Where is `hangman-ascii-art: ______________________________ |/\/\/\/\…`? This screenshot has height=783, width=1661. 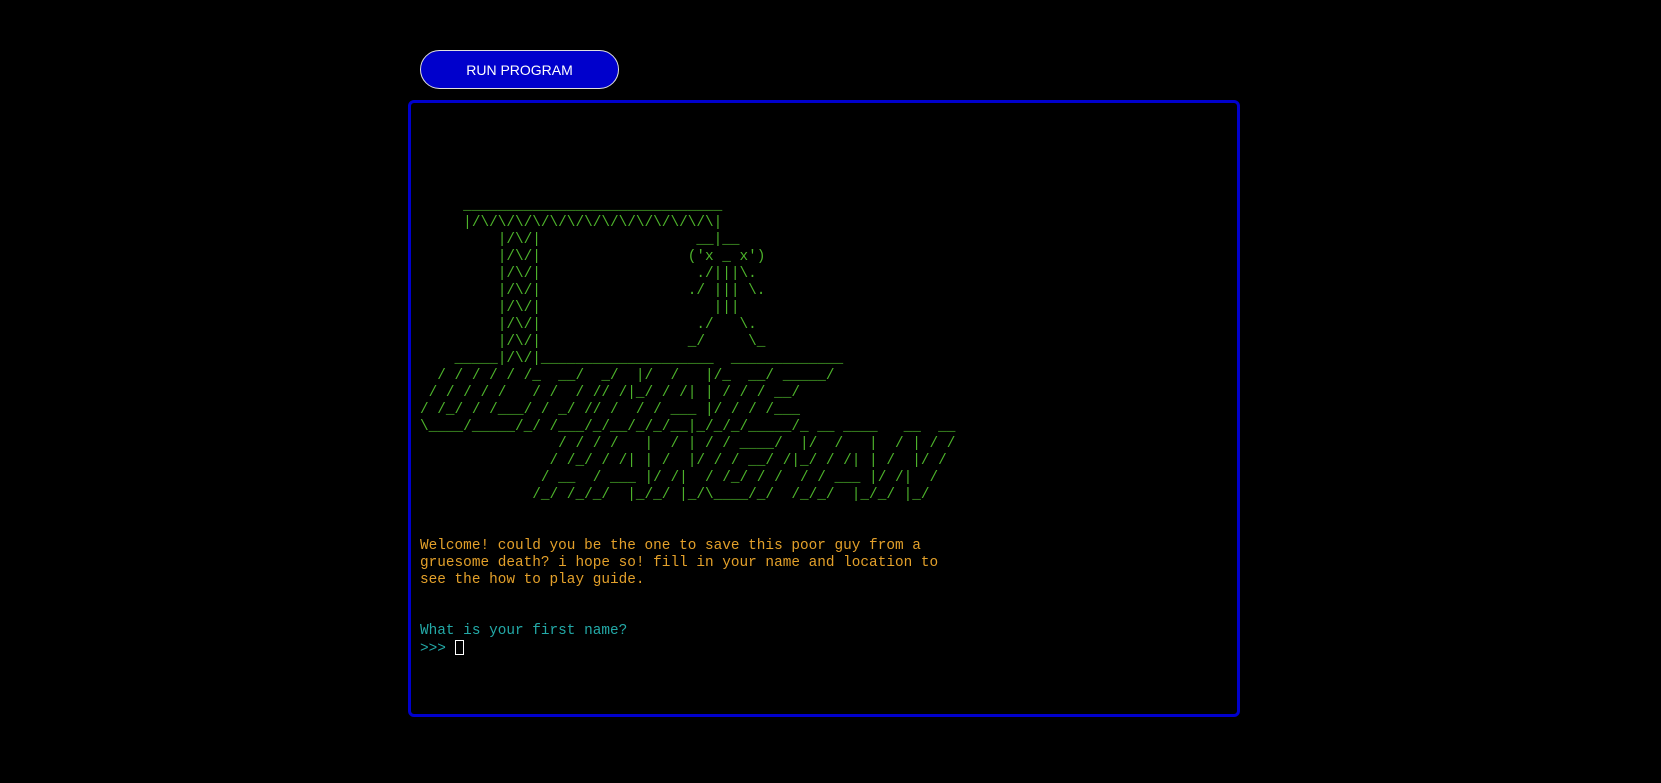 hangman-ascii-art: ______________________________ |/\/\/\/\… is located at coordinates (688, 350).